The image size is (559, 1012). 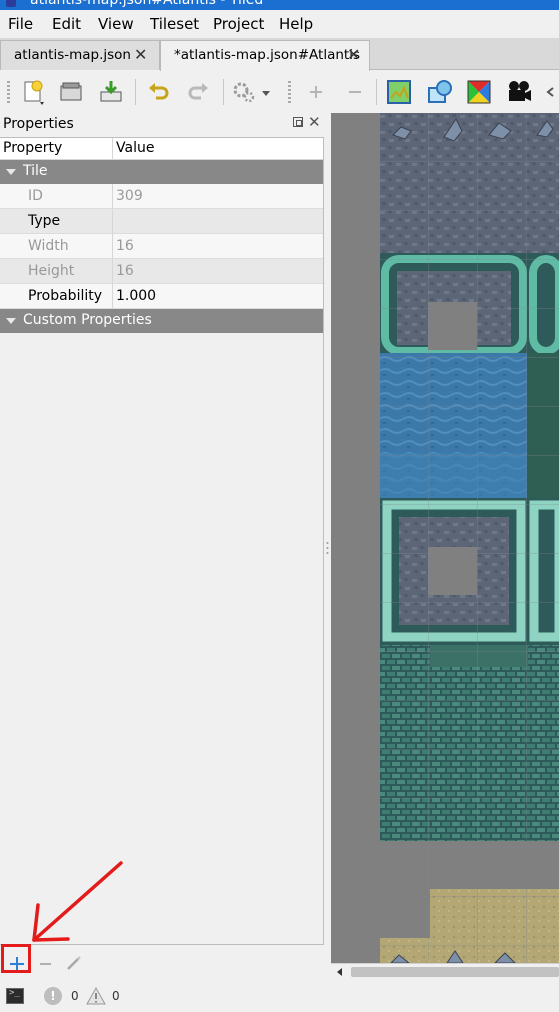 What do you see at coordinates (316, 92) in the screenshot?
I see `zoom-in-icon` at bounding box center [316, 92].